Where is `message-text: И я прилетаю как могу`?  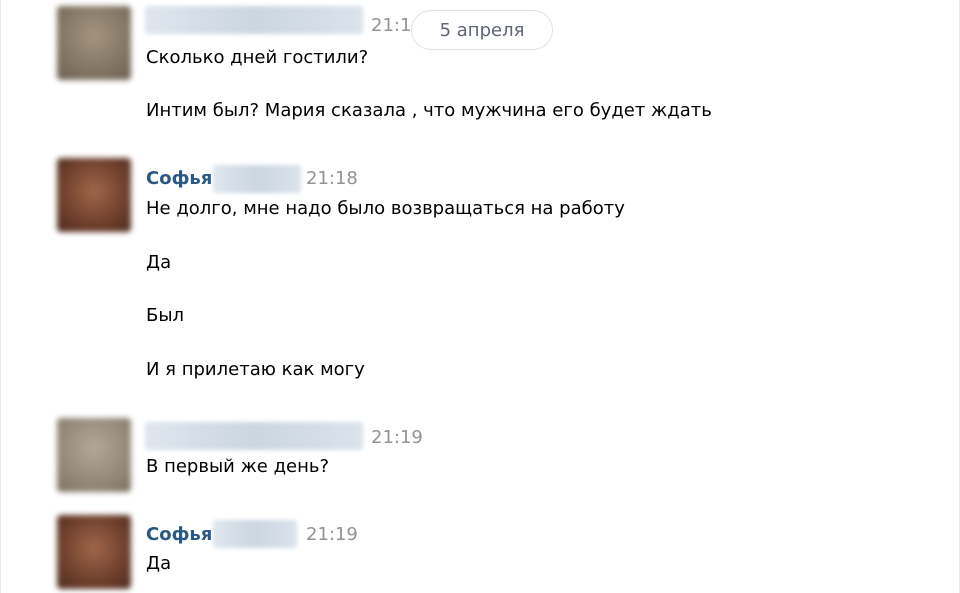
message-text: И я прилетаю как могу is located at coordinates (255, 369).